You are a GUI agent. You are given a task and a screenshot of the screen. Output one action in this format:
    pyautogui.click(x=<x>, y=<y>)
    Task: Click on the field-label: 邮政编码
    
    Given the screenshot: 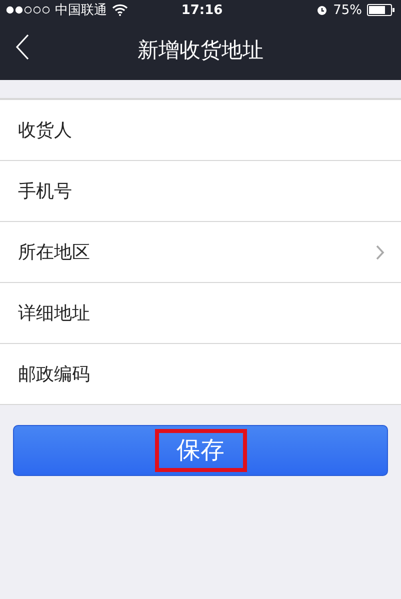 What is the action you would take?
    pyautogui.click(x=54, y=374)
    